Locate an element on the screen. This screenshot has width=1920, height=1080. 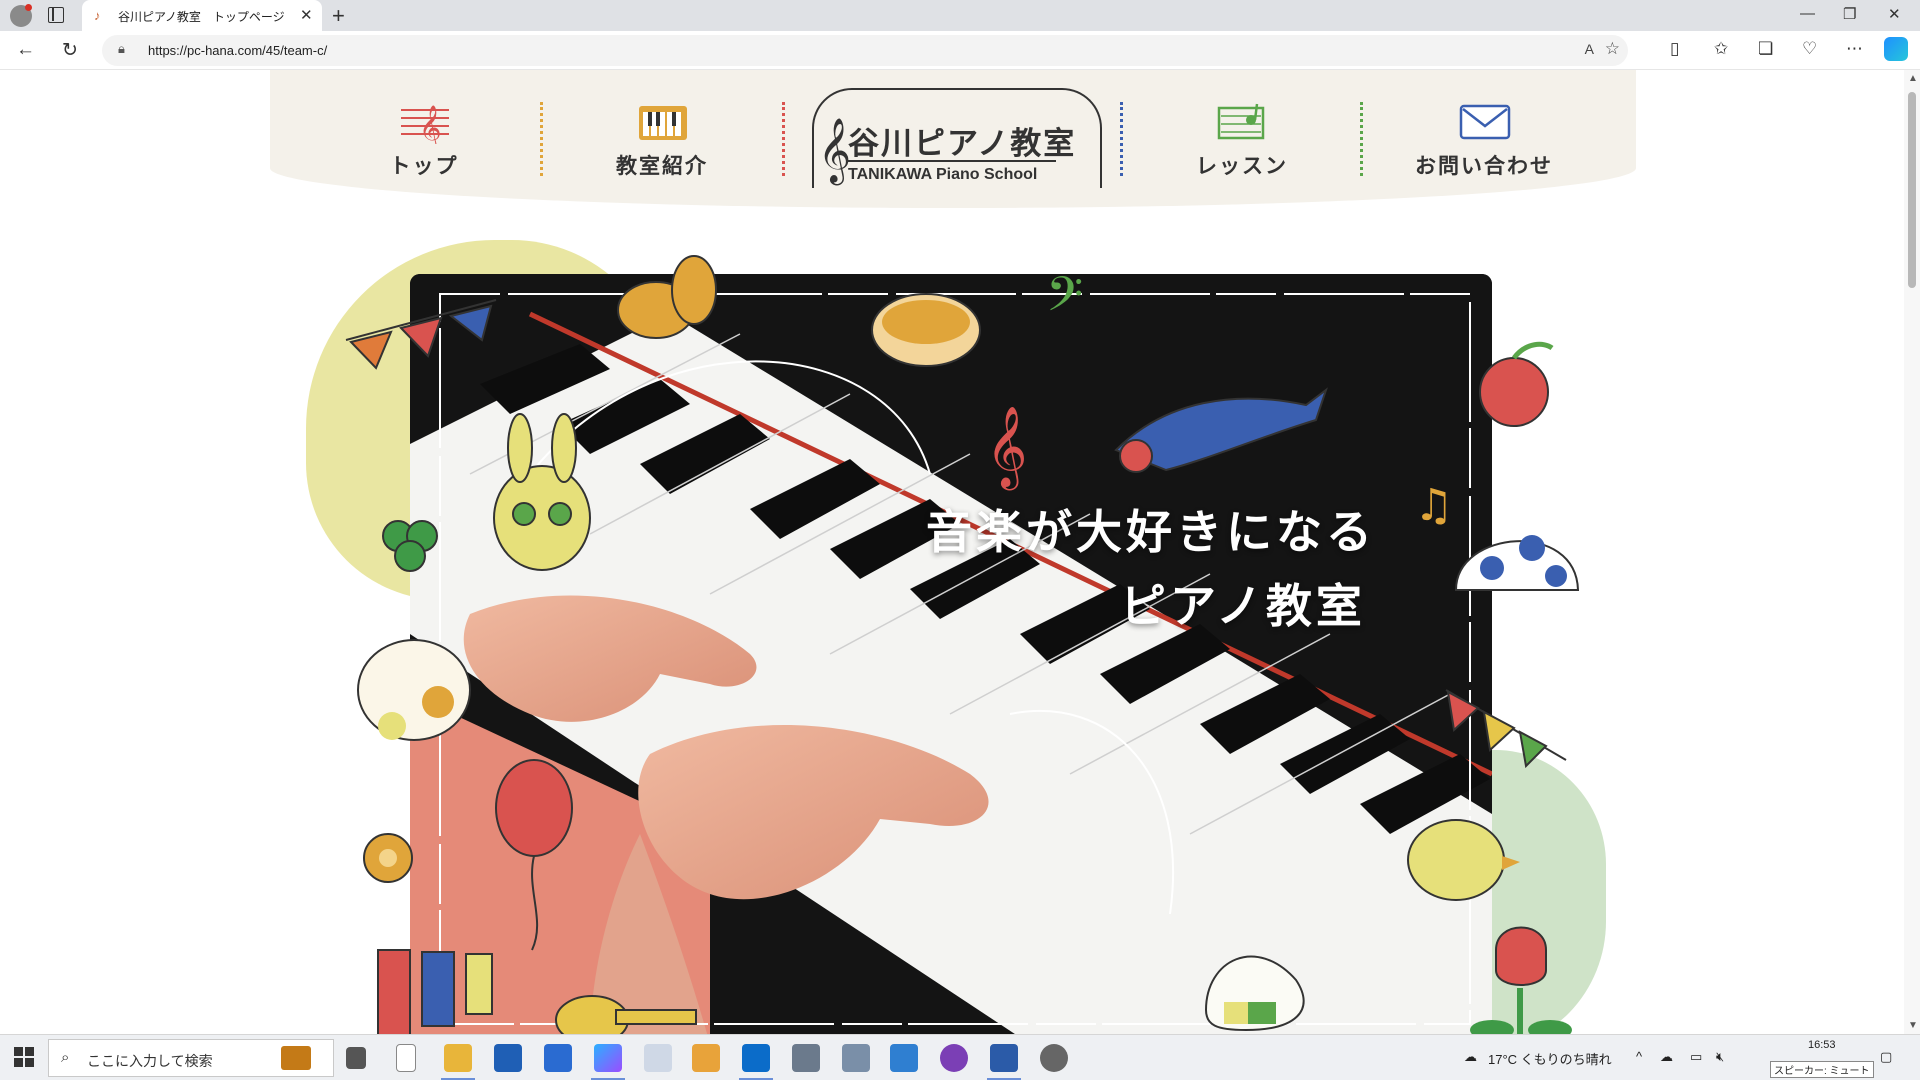
favorite-star-icon: ☆ is located at coordinates (1612, 49).